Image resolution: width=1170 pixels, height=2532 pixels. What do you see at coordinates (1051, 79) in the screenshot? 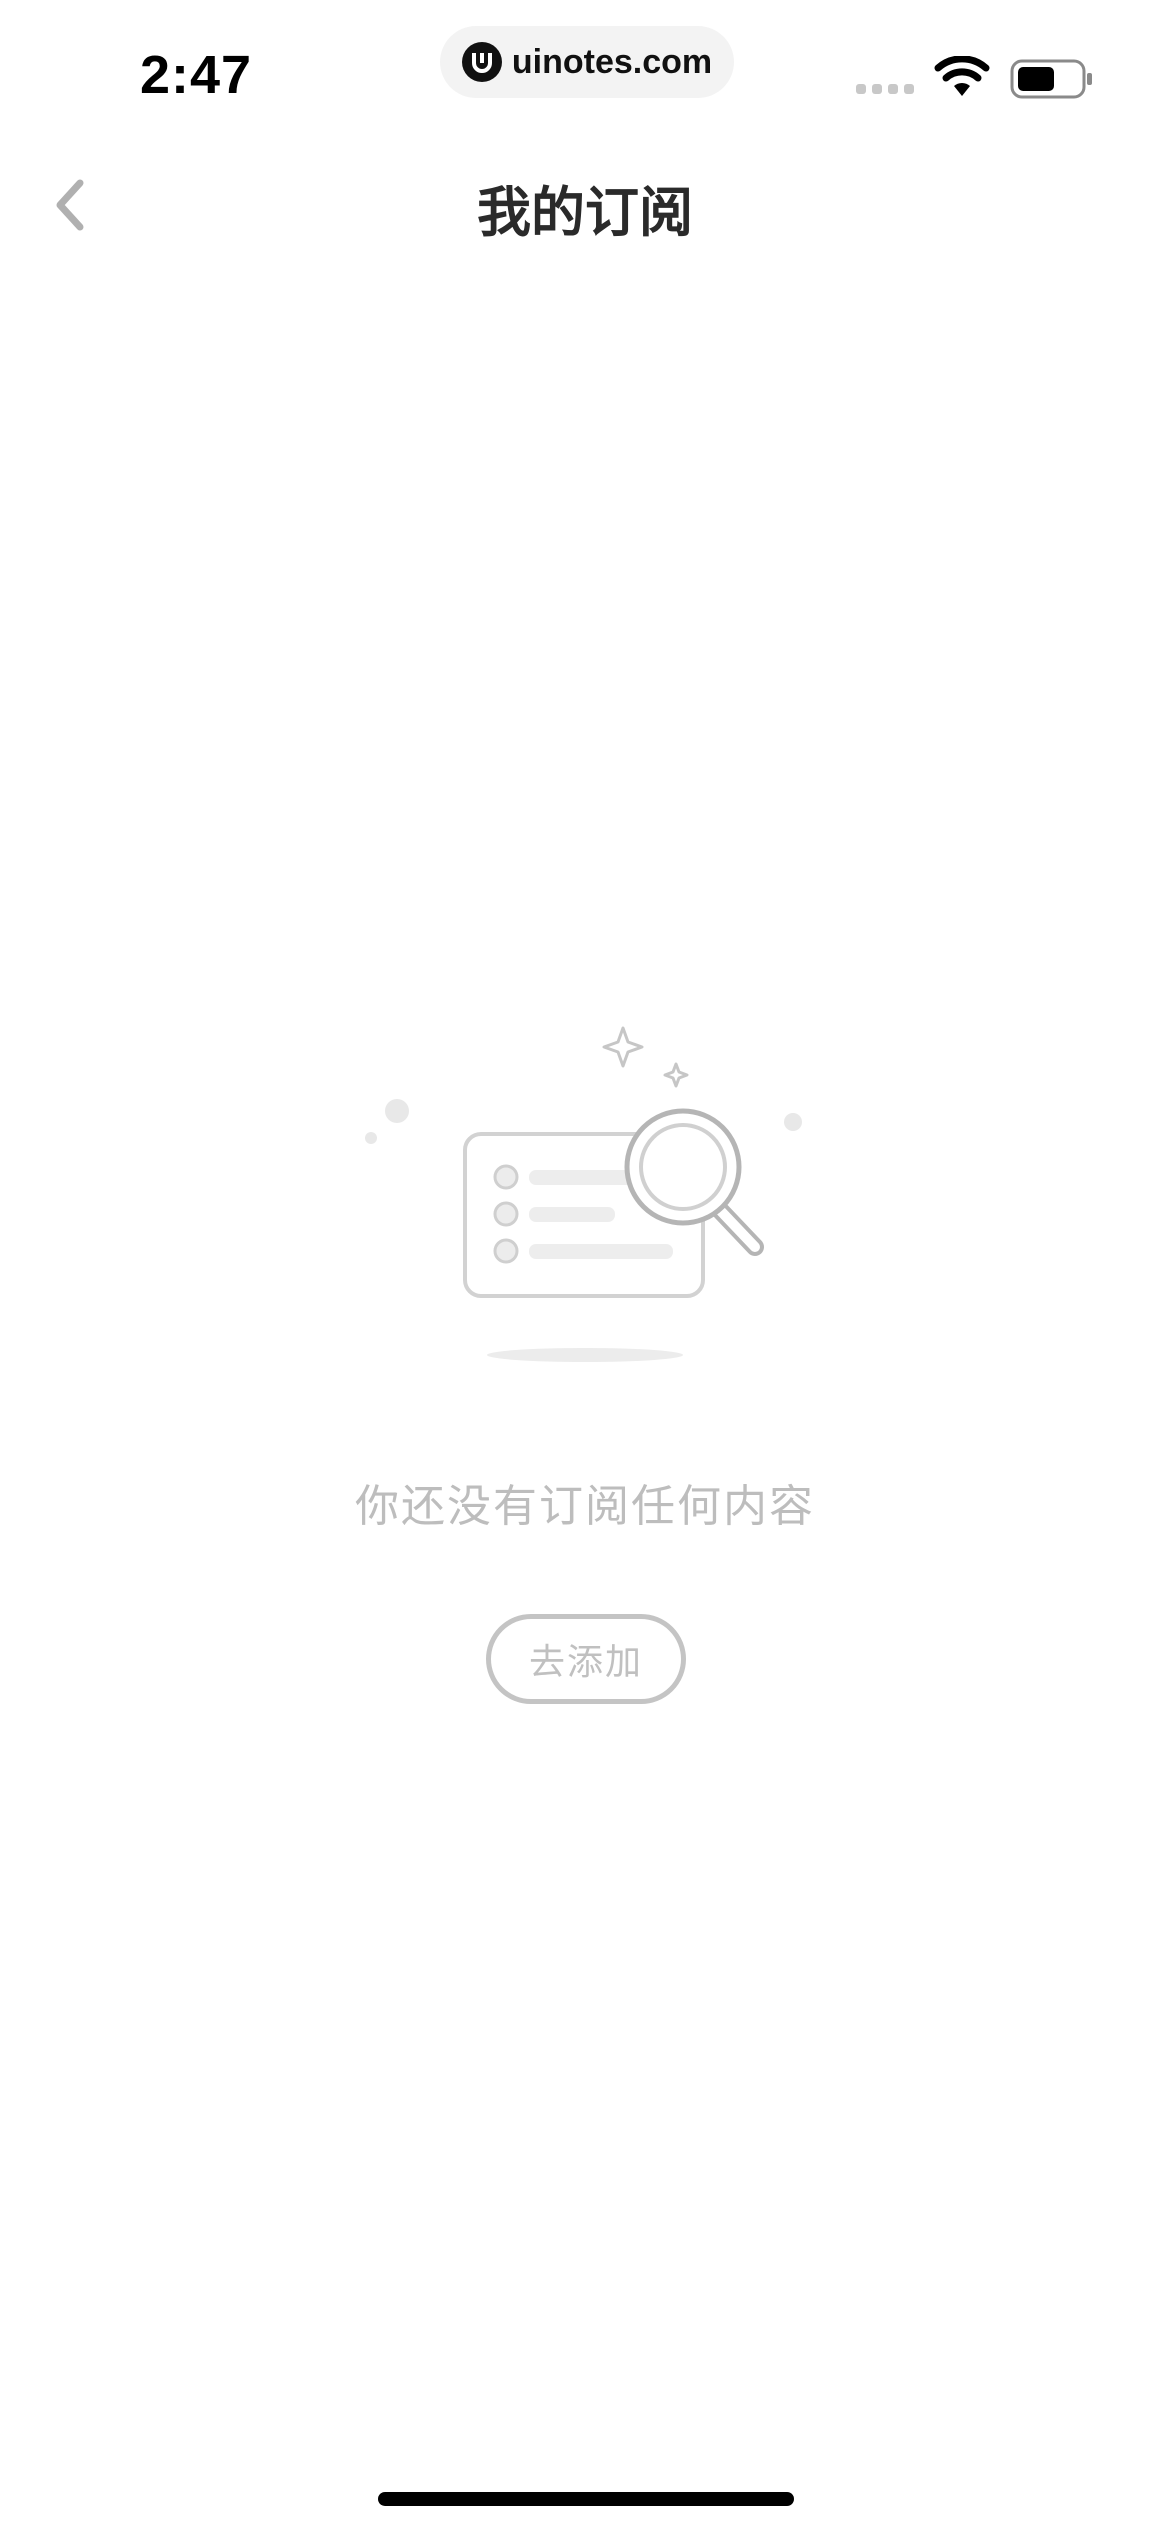
I see `battery-icon` at bounding box center [1051, 79].